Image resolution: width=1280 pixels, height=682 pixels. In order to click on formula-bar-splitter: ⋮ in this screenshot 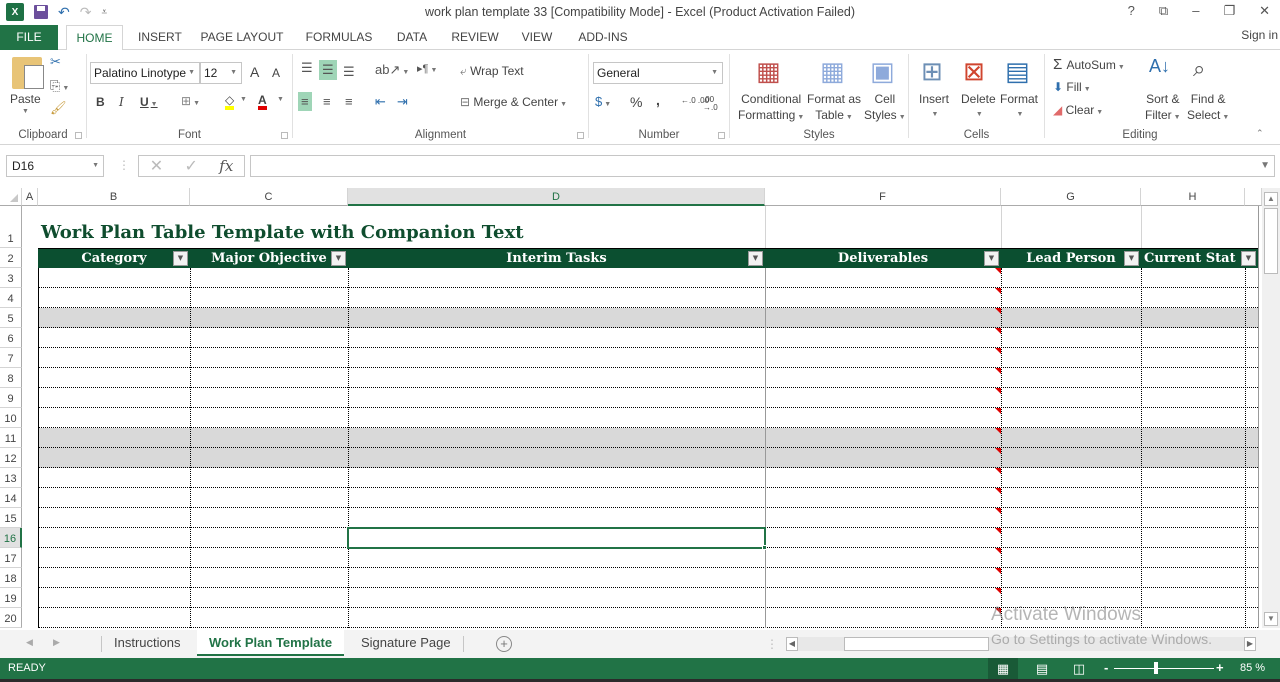, I will do `click(124, 165)`.